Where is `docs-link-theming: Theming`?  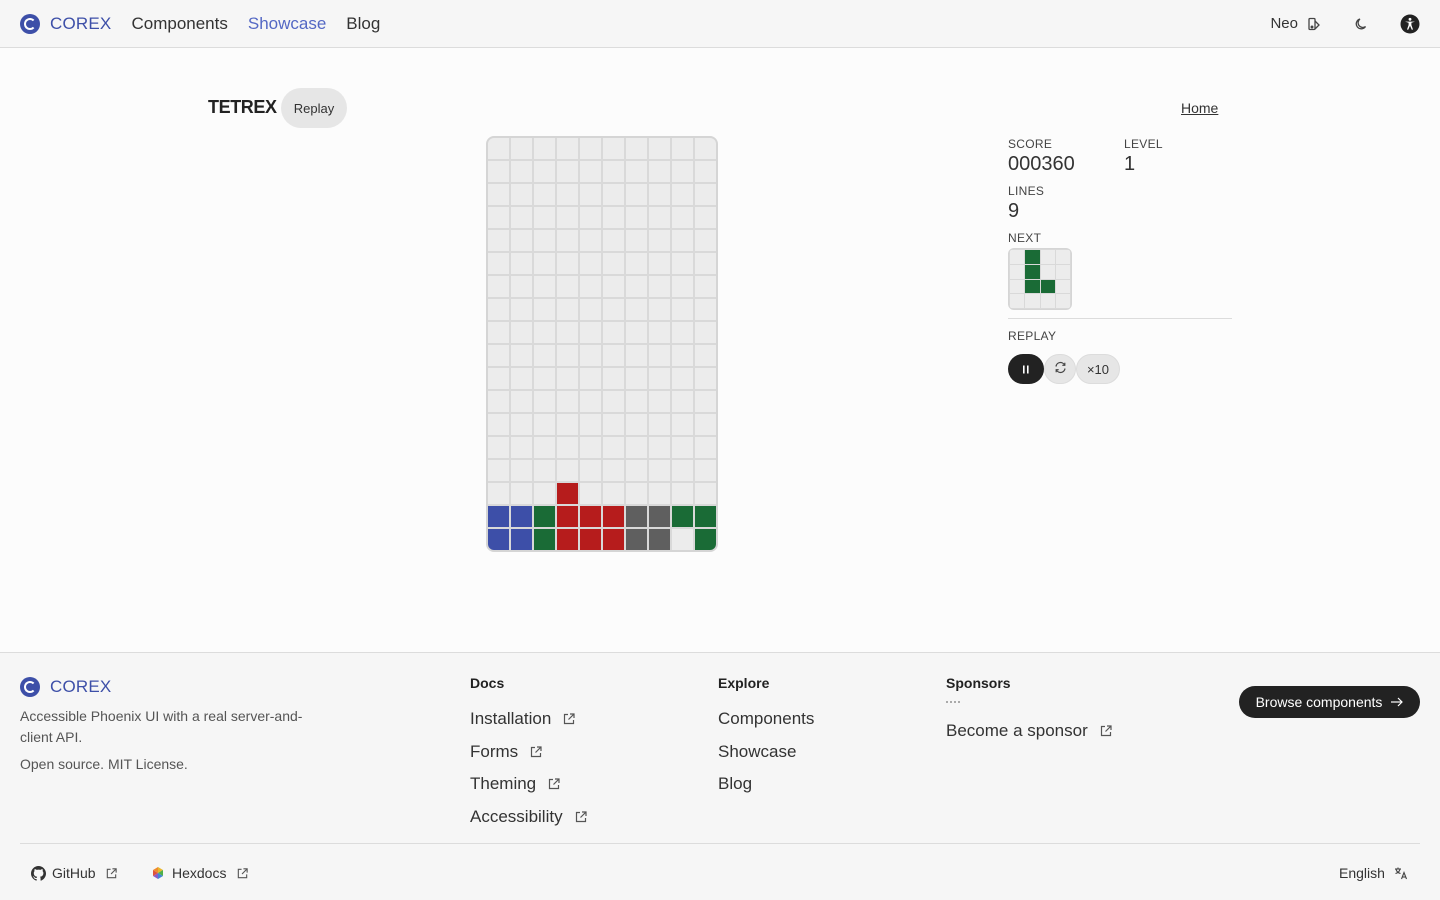
docs-link-theming: Theming is located at coordinates (530, 784).